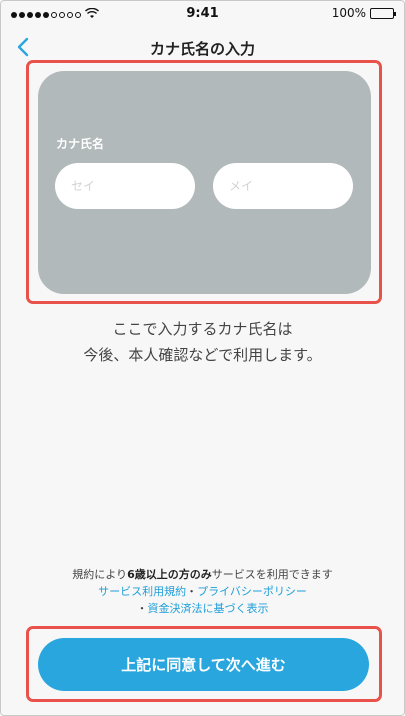  What do you see at coordinates (125, 186) in the screenshot?
I see `sei-input` at bounding box center [125, 186].